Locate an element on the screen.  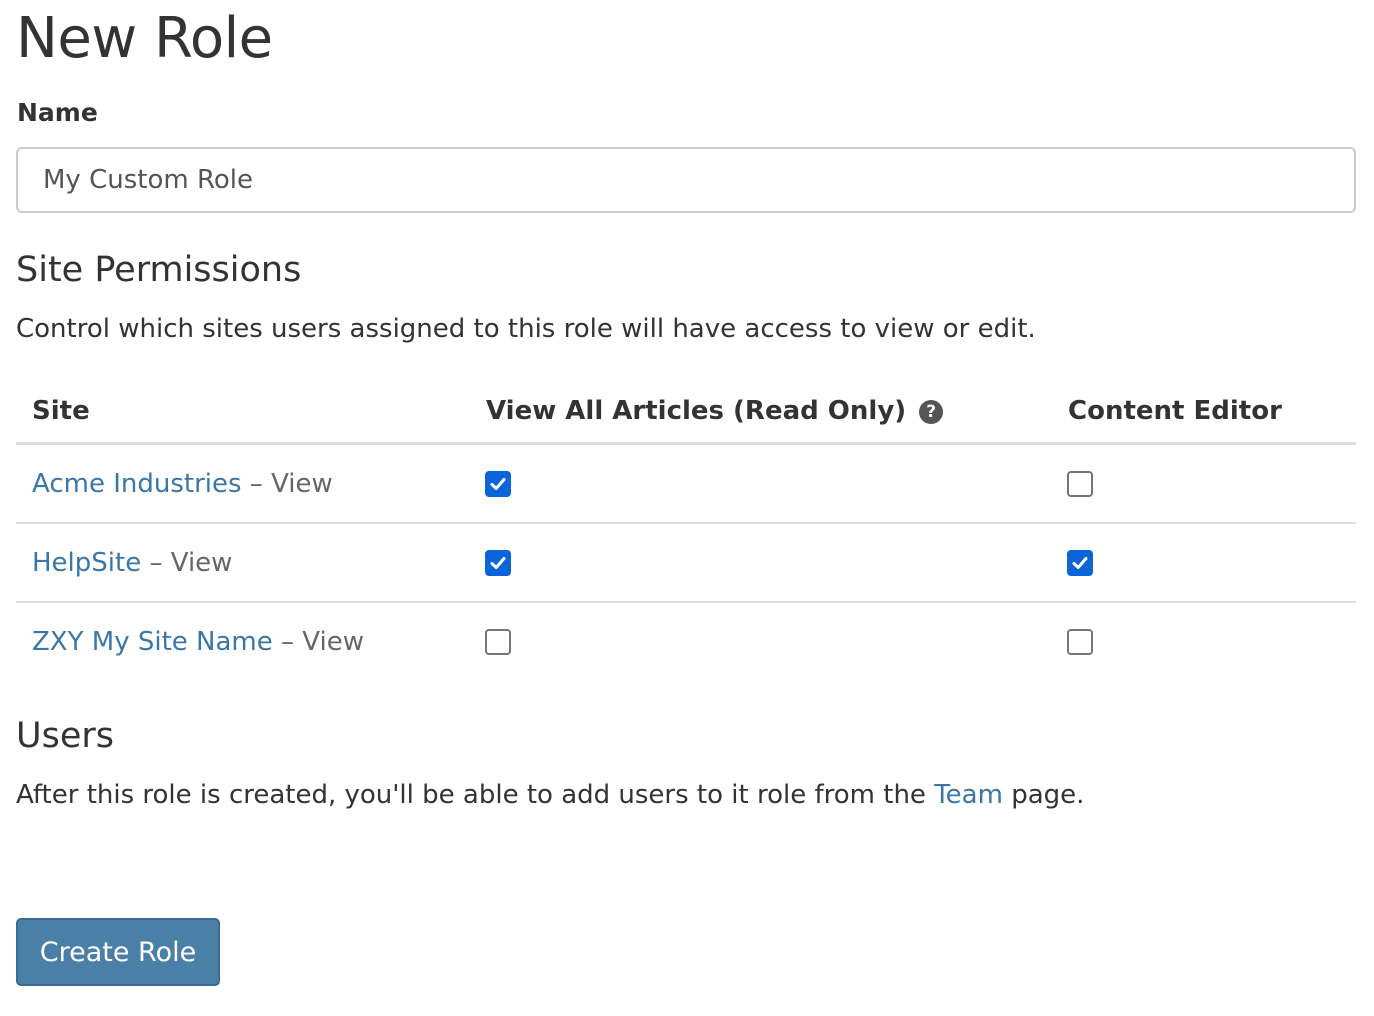
column-header-content-editor-label: Content Editor is located at coordinates (1175, 411).